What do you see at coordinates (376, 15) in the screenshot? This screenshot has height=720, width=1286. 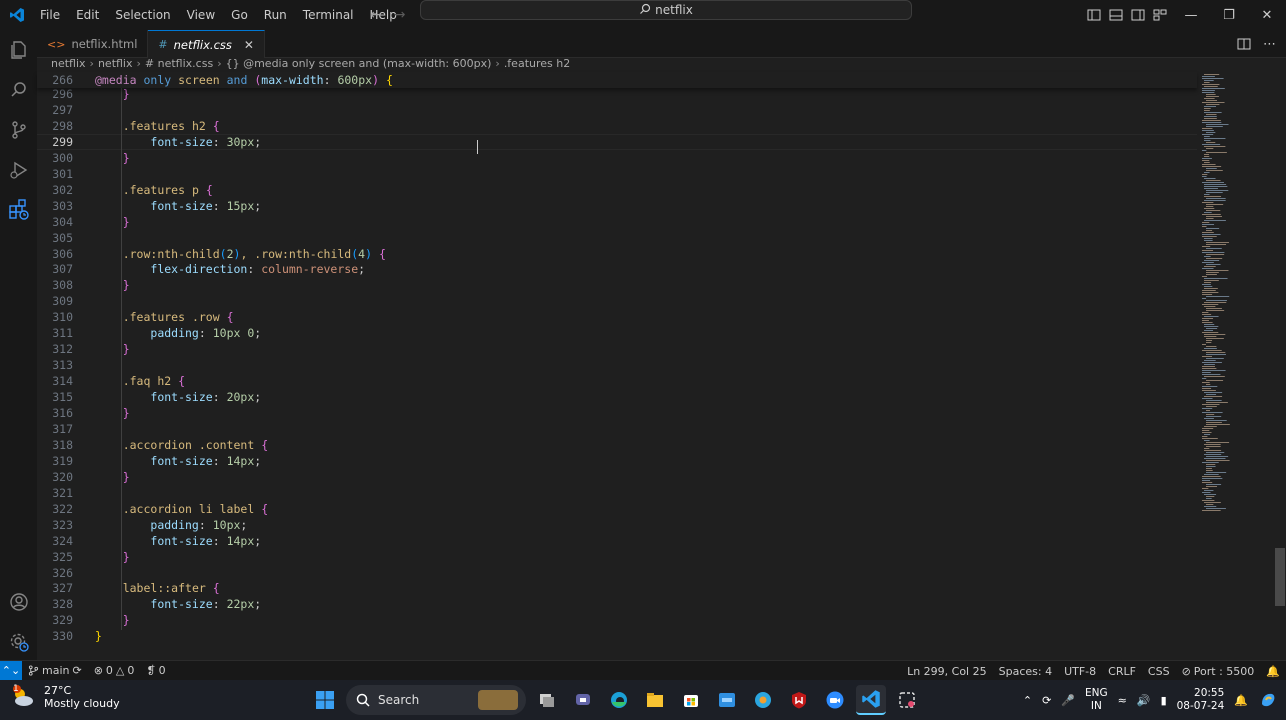 I see `back-arrow-icon: ←` at bounding box center [376, 15].